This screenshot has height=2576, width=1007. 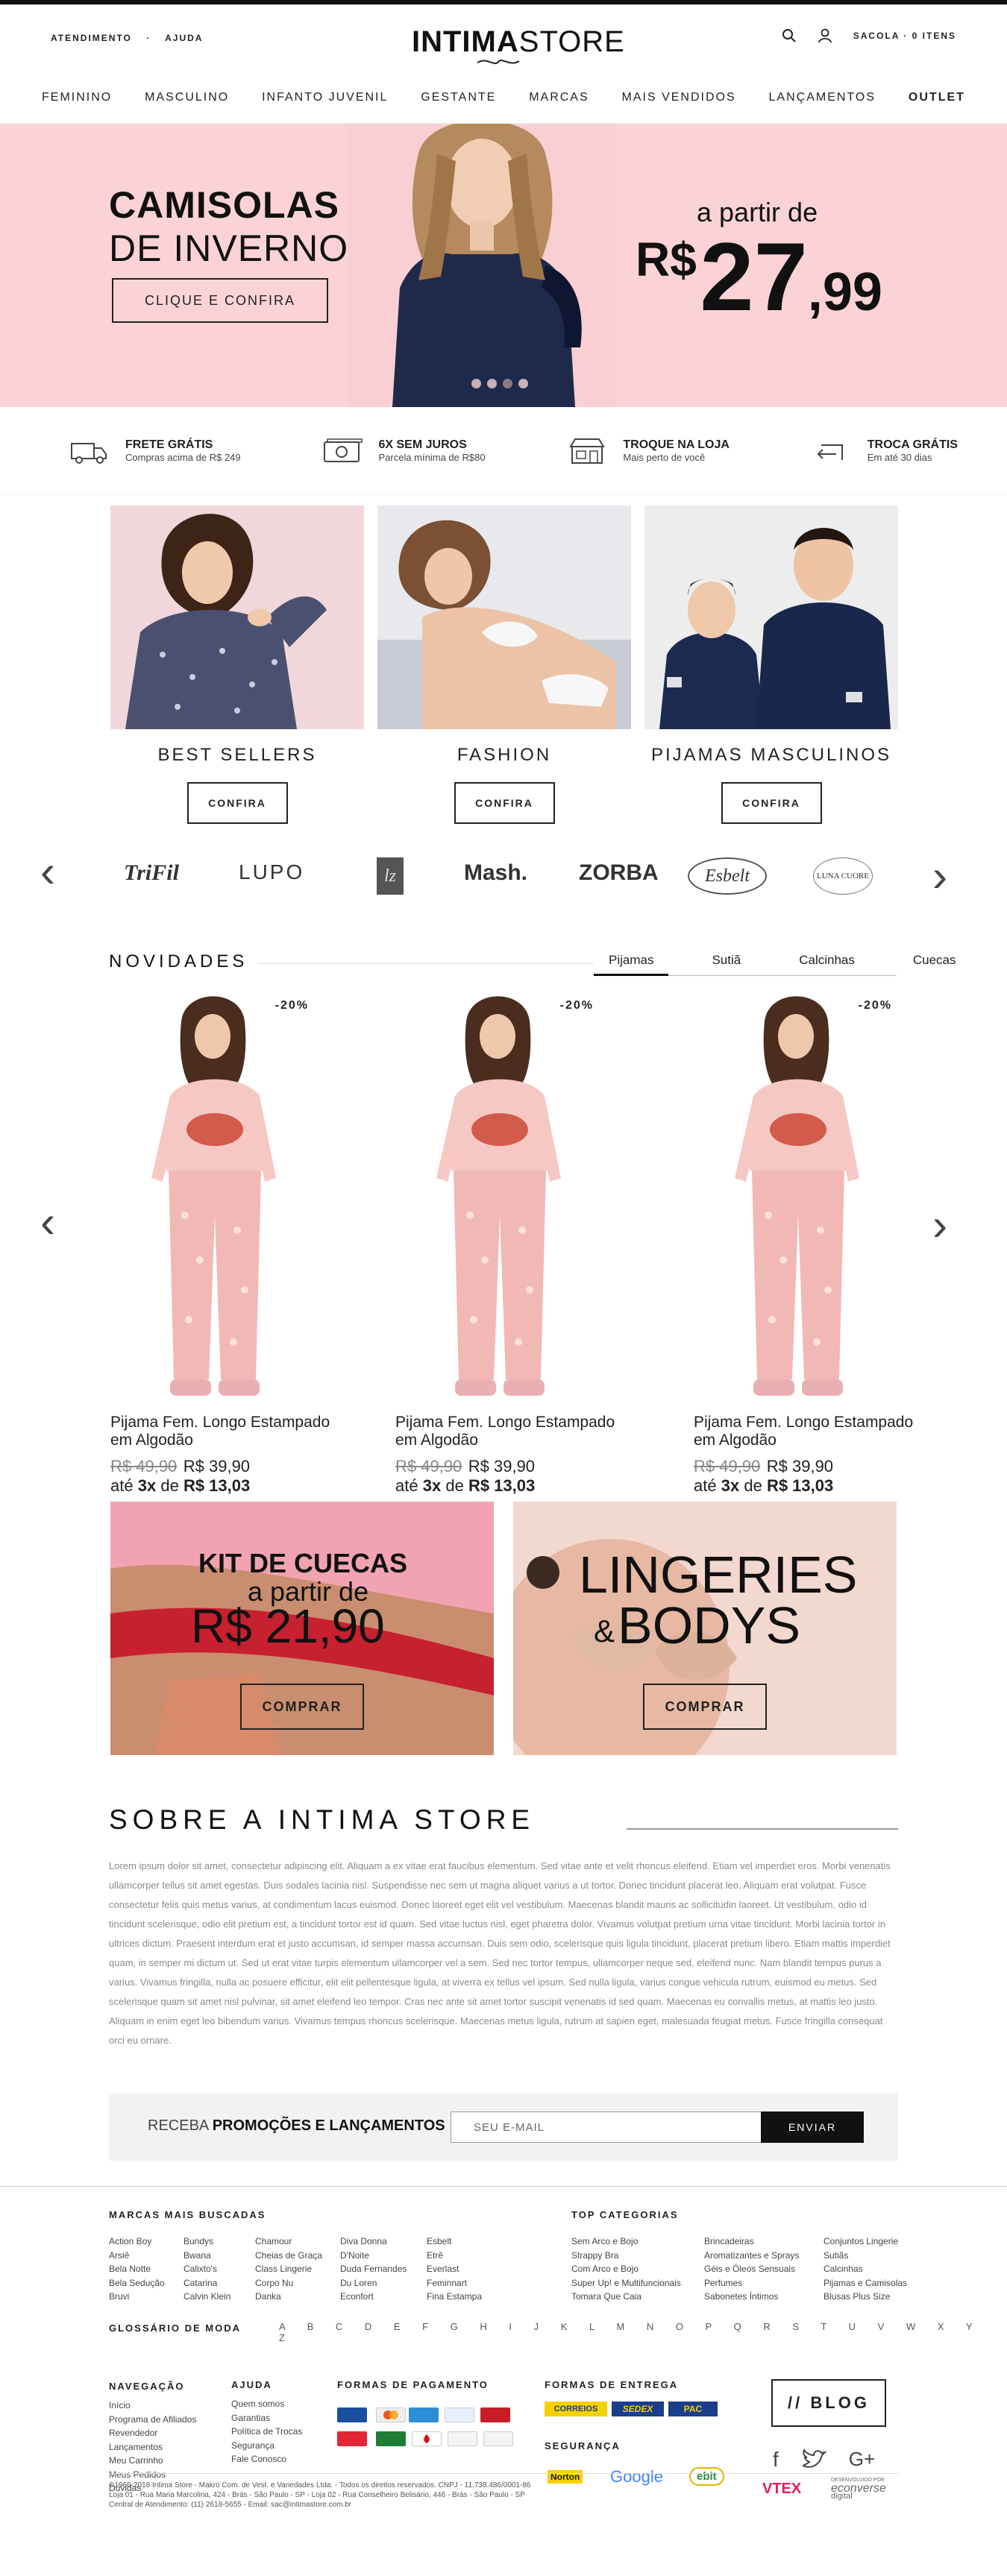 What do you see at coordinates (454, 2256) in the screenshot?
I see `footer-brand-link: Etrê` at bounding box center [454, 2256].